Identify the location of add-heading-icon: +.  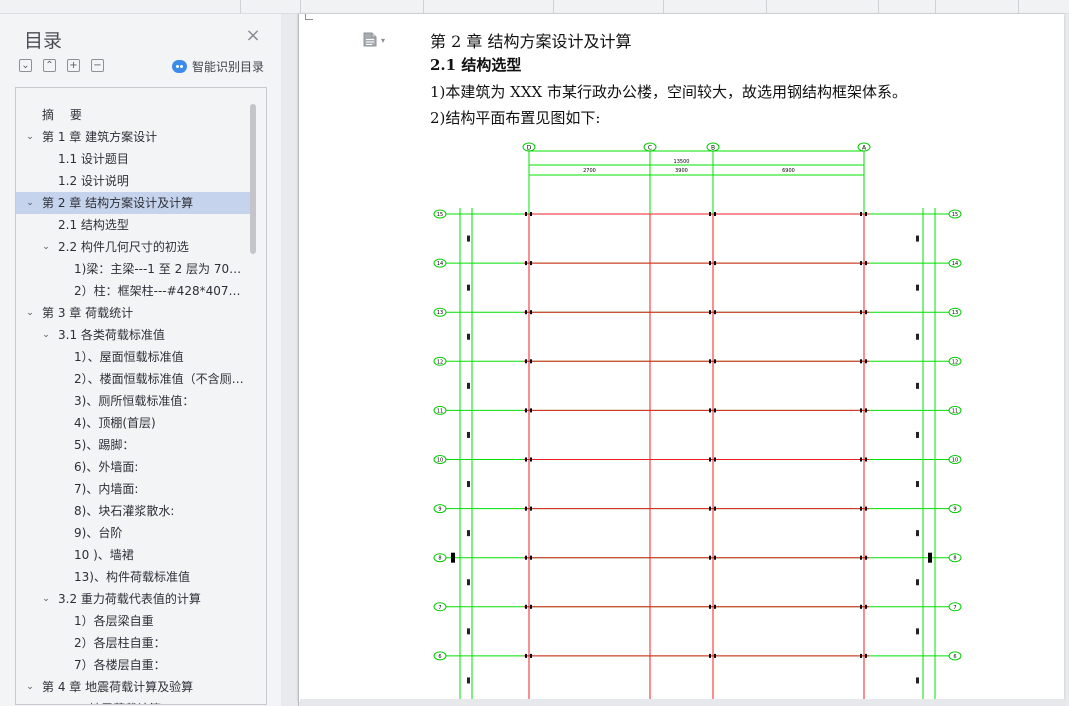
(73, 65).